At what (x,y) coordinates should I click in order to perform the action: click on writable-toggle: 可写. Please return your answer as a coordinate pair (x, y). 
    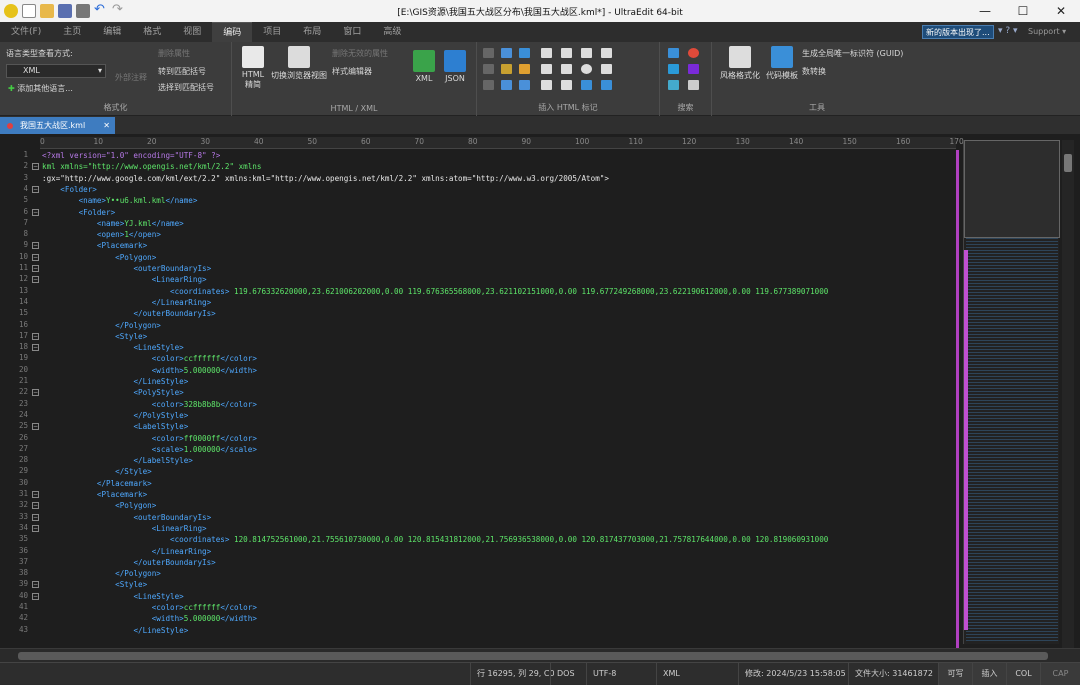
    Looking at the image, I should click on (955, 674).